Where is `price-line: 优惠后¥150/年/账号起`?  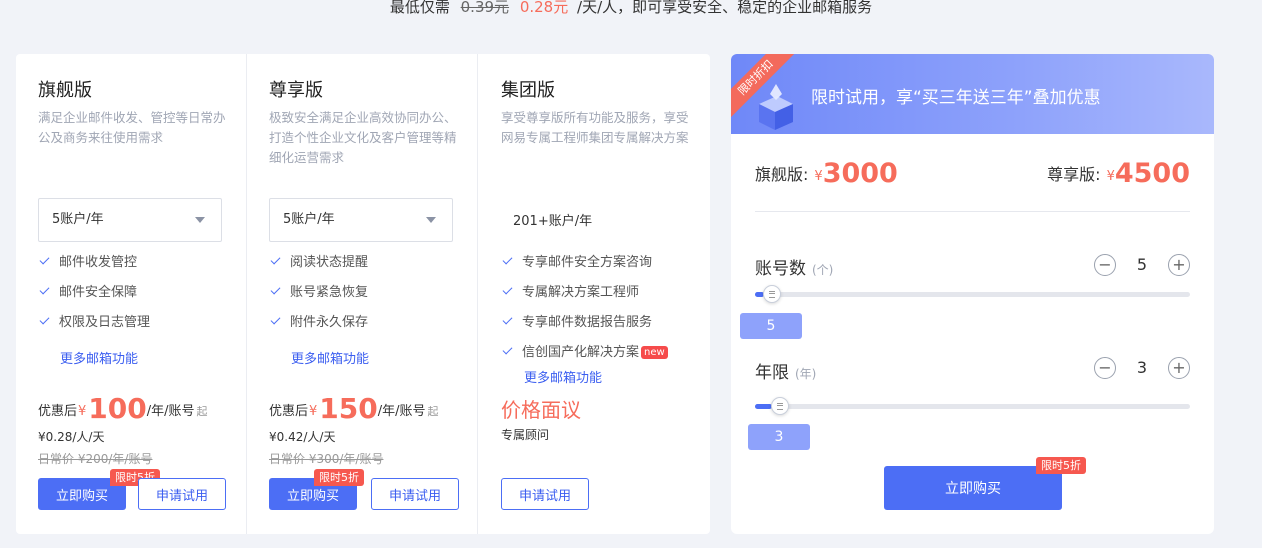
price-line: 优惠后¥150/年/账号起 is located at coordinates (354, 408).